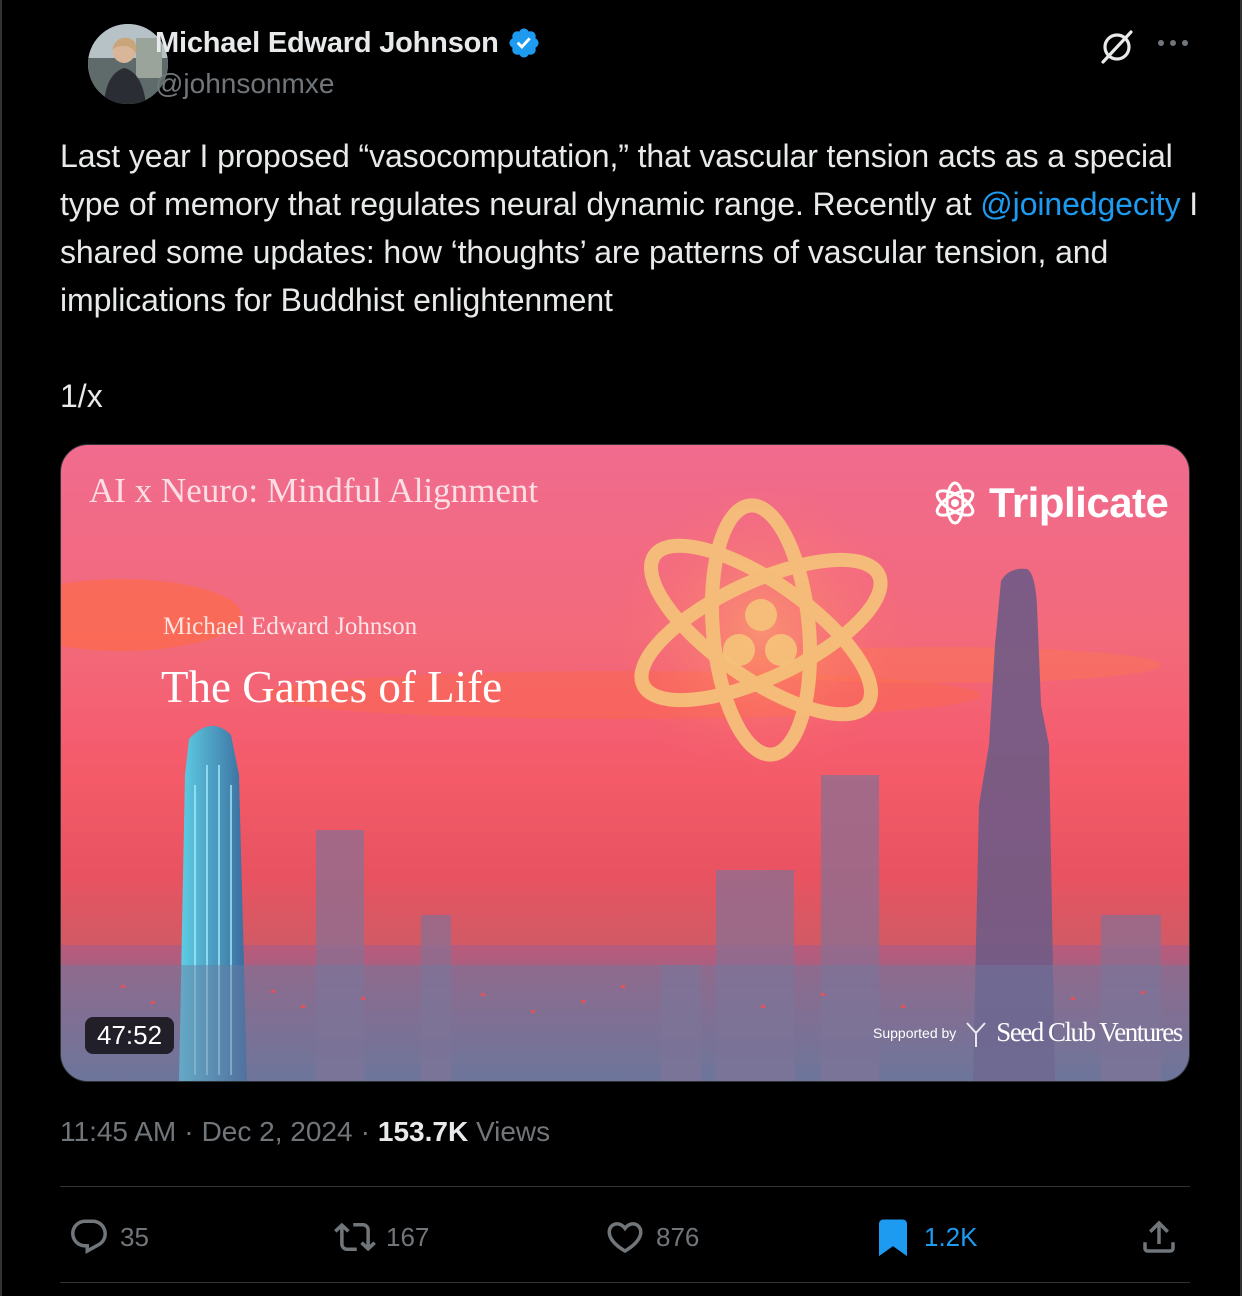 This screenshot has height=1296, width=1242. I want to click on like-button: 876, so click(651, 1237).